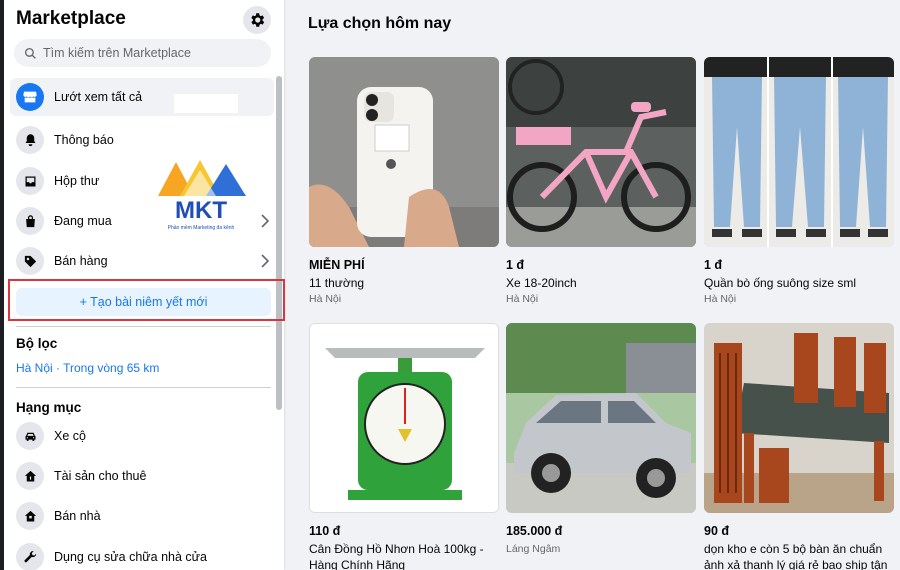 This screenshot has width=900, height=570. I want to click on wrench-icon, so click(30, 556).